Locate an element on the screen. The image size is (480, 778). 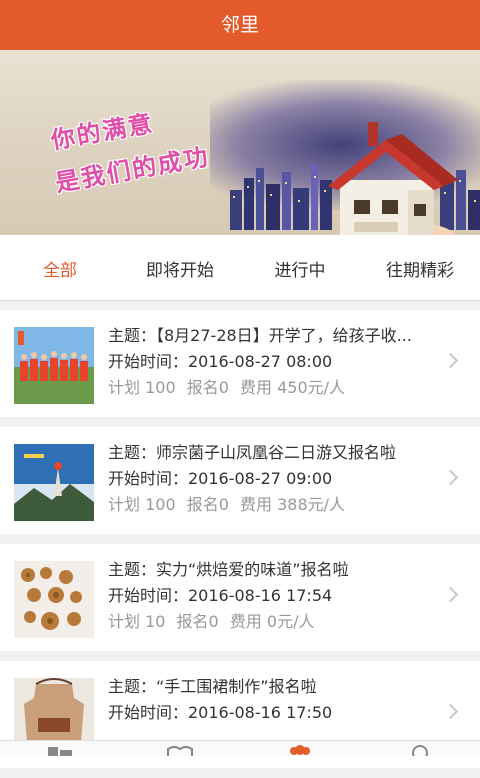
activity-meta: 计划 100 报名0 费用 388元/人 is located at coordinates (278, 505).